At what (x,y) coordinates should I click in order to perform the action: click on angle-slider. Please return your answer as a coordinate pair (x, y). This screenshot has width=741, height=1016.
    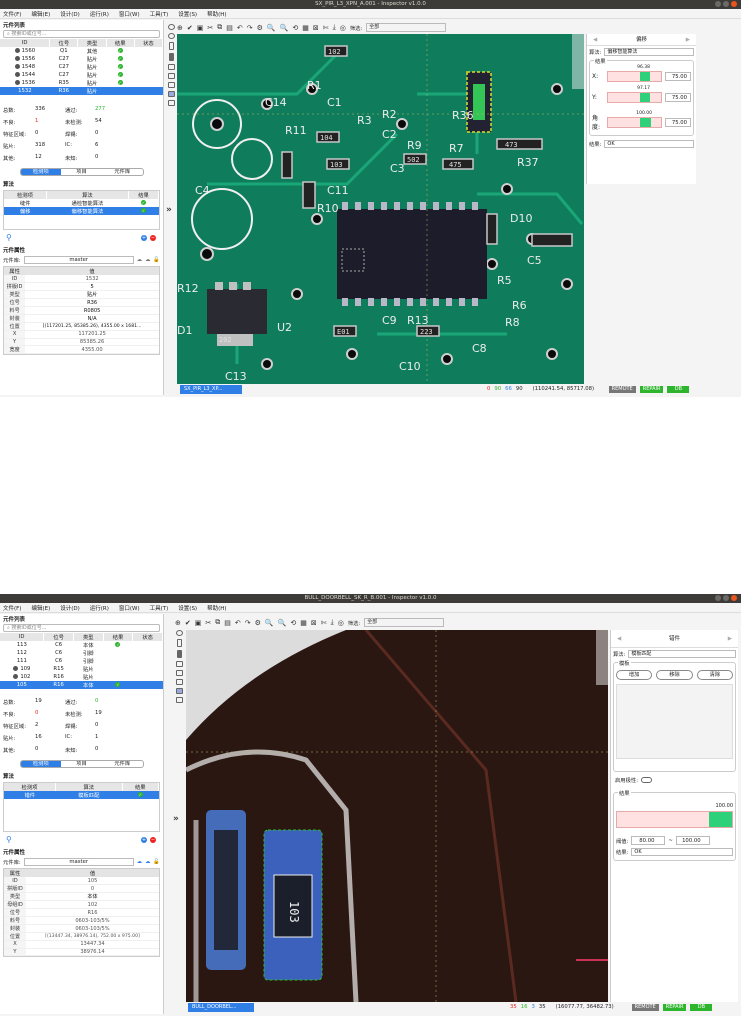
    Looking at the image, I should click on (634, 122).